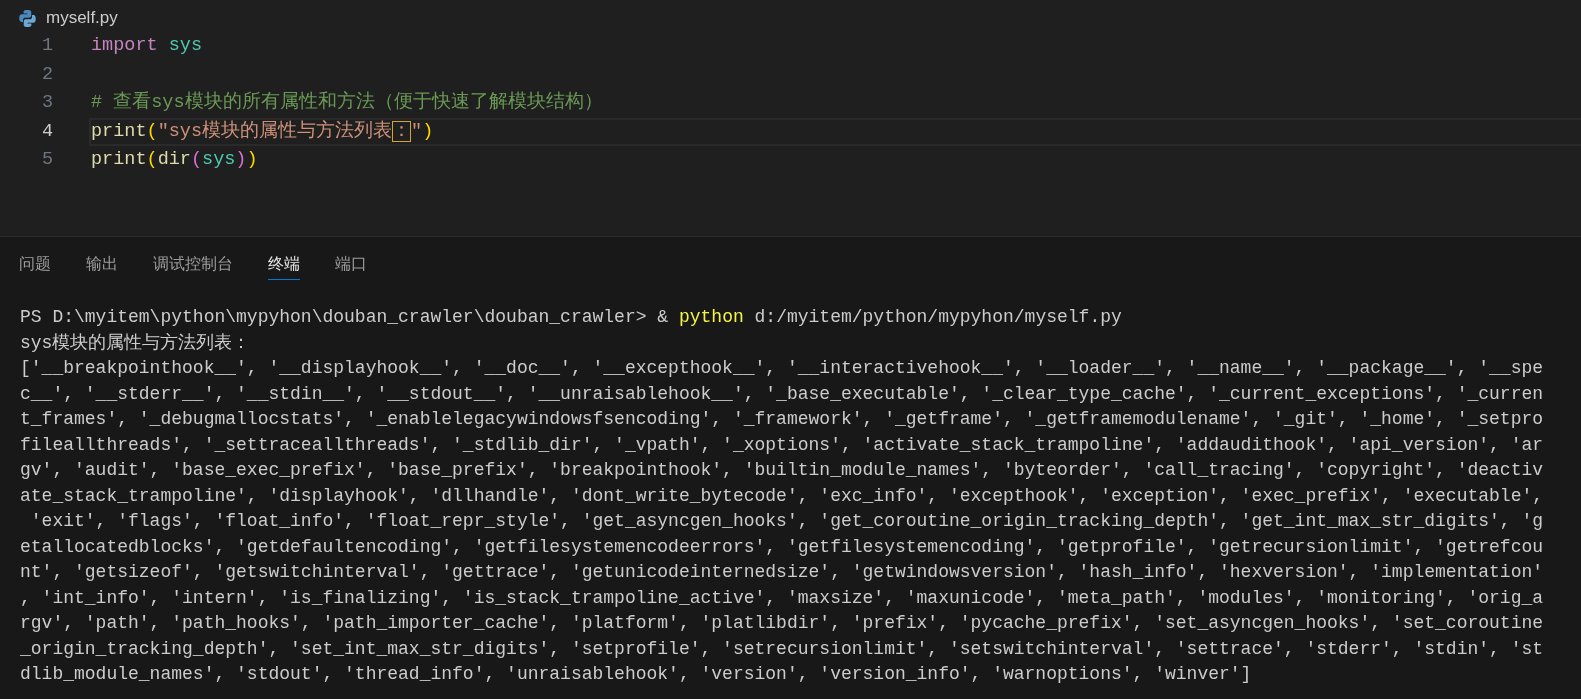 The image size is (1581, 699). What do you see at coordinates (782, 419) in the screenshot?
I see `terminal-output-line: t_frames', '_debugmallocstats', '_enablelegacywindowsfsencoding', '_framework', '_getframe', '_getframemodulename', '_git', '_home', '_setpro` at bounding box center [782, 419].